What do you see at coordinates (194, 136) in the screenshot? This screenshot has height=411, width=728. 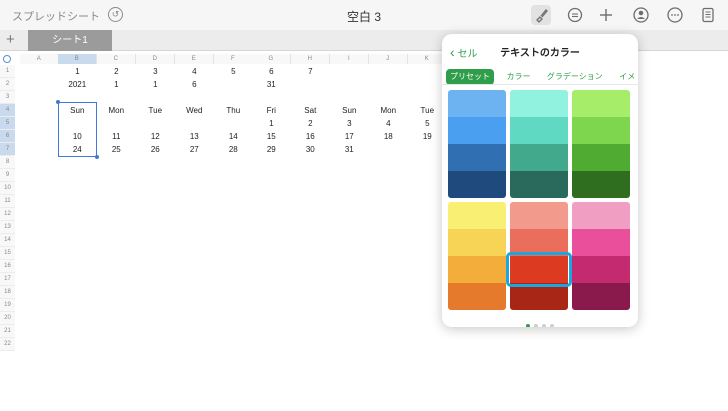 I see `table-cell: 13` at bounding box center [194, 136].